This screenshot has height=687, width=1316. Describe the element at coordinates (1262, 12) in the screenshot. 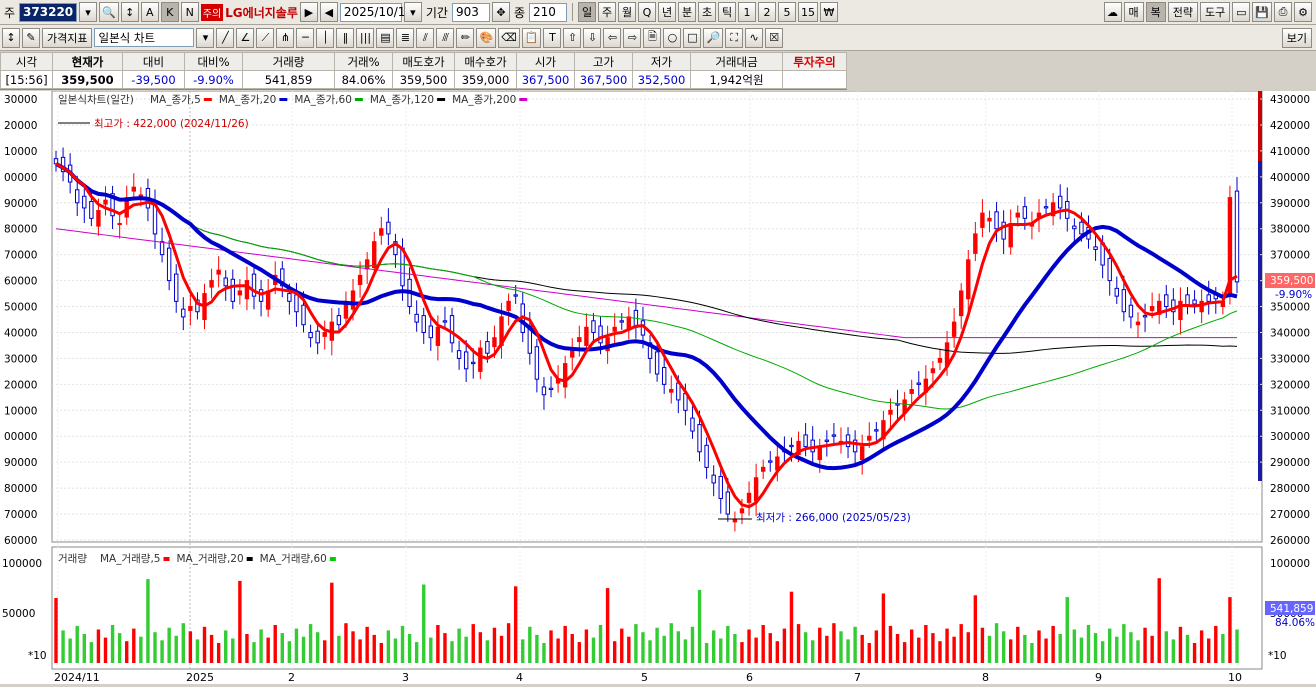

I see `save-icon: 💾` at that location.